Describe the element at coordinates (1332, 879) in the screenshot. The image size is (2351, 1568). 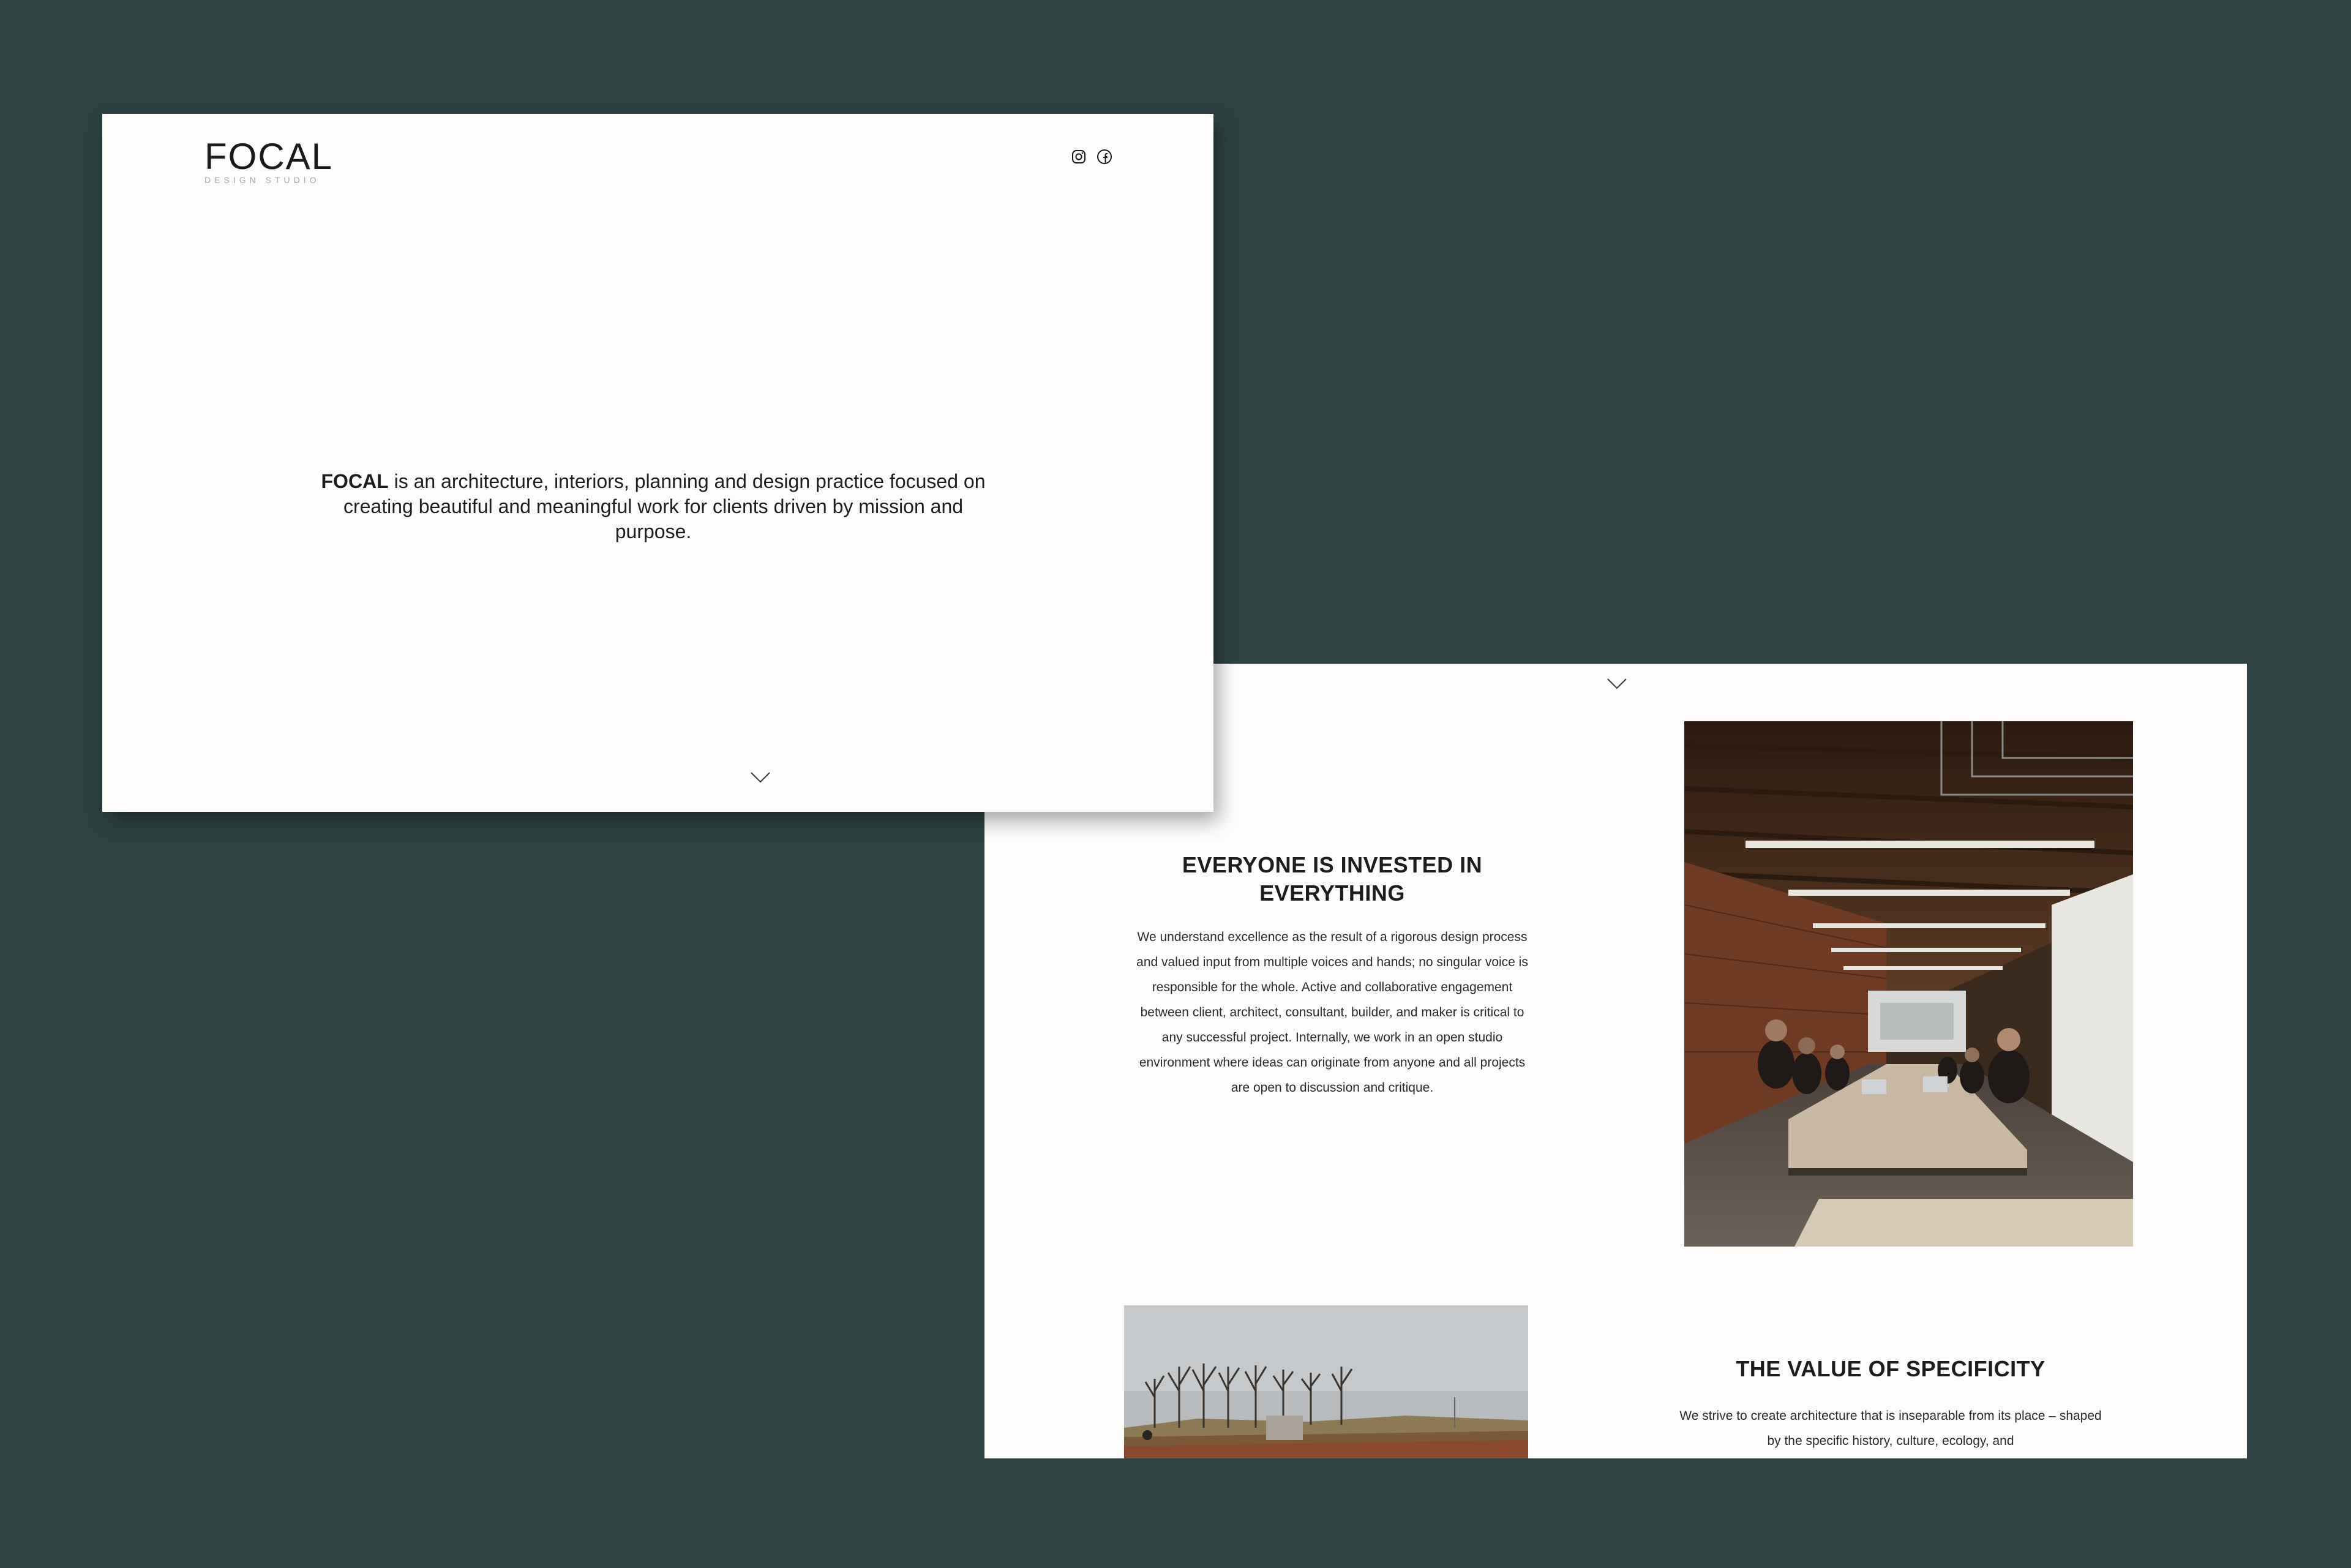
I see `section-title-invested: EVERYONE IS INVESTED IN EVERYTHING` at that location.